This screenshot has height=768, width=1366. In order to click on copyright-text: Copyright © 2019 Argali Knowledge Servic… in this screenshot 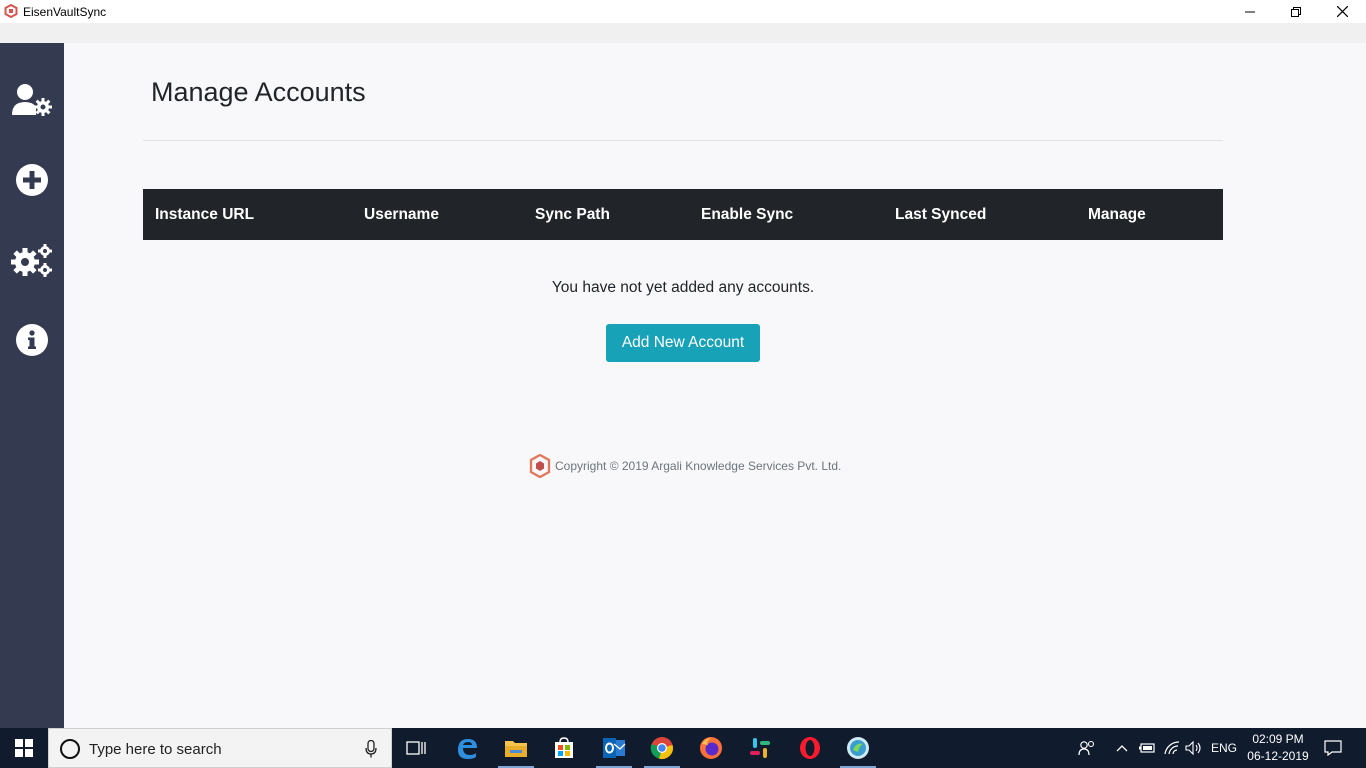, I will do `click(698, 466)`.